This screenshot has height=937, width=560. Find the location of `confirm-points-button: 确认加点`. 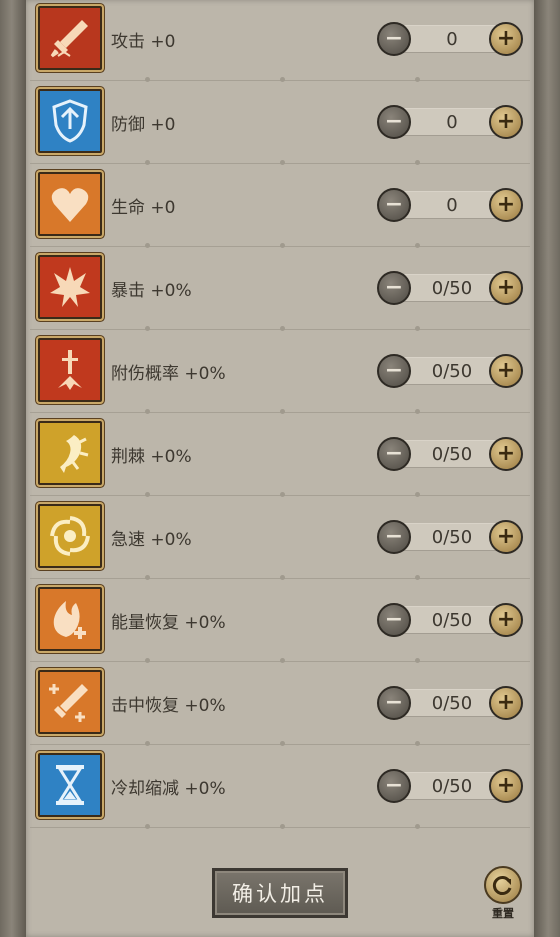

confirm-points-button: 确认加点 is located at coordinates (280, 893).